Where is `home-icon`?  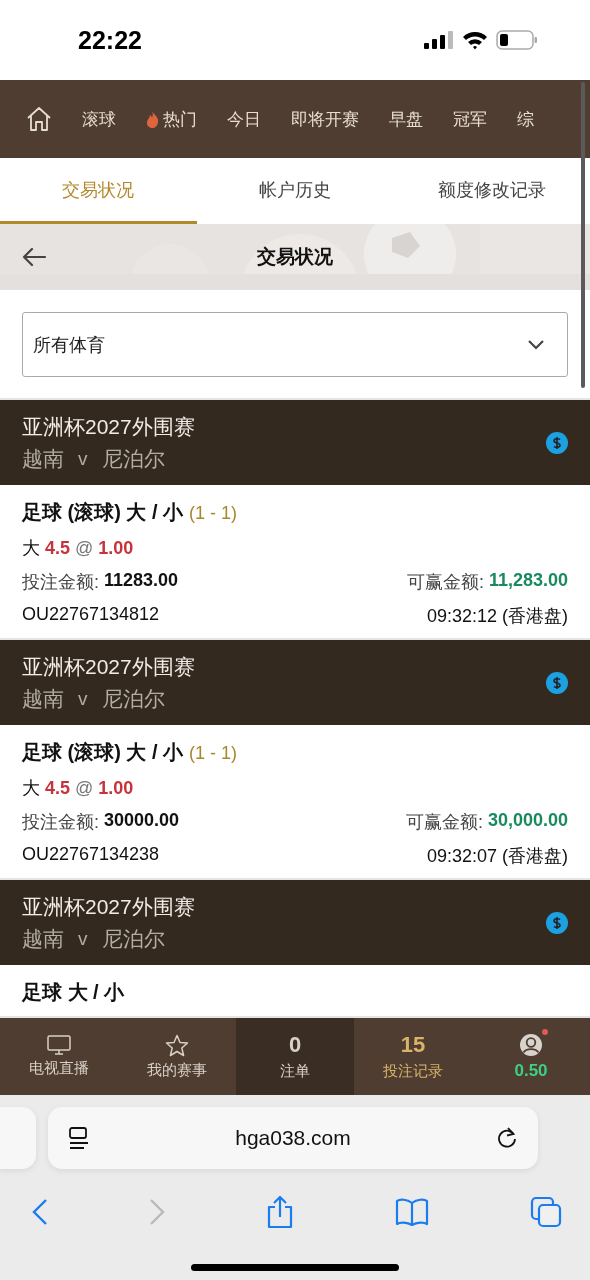 home-icon is located at coordinates (39, 119).